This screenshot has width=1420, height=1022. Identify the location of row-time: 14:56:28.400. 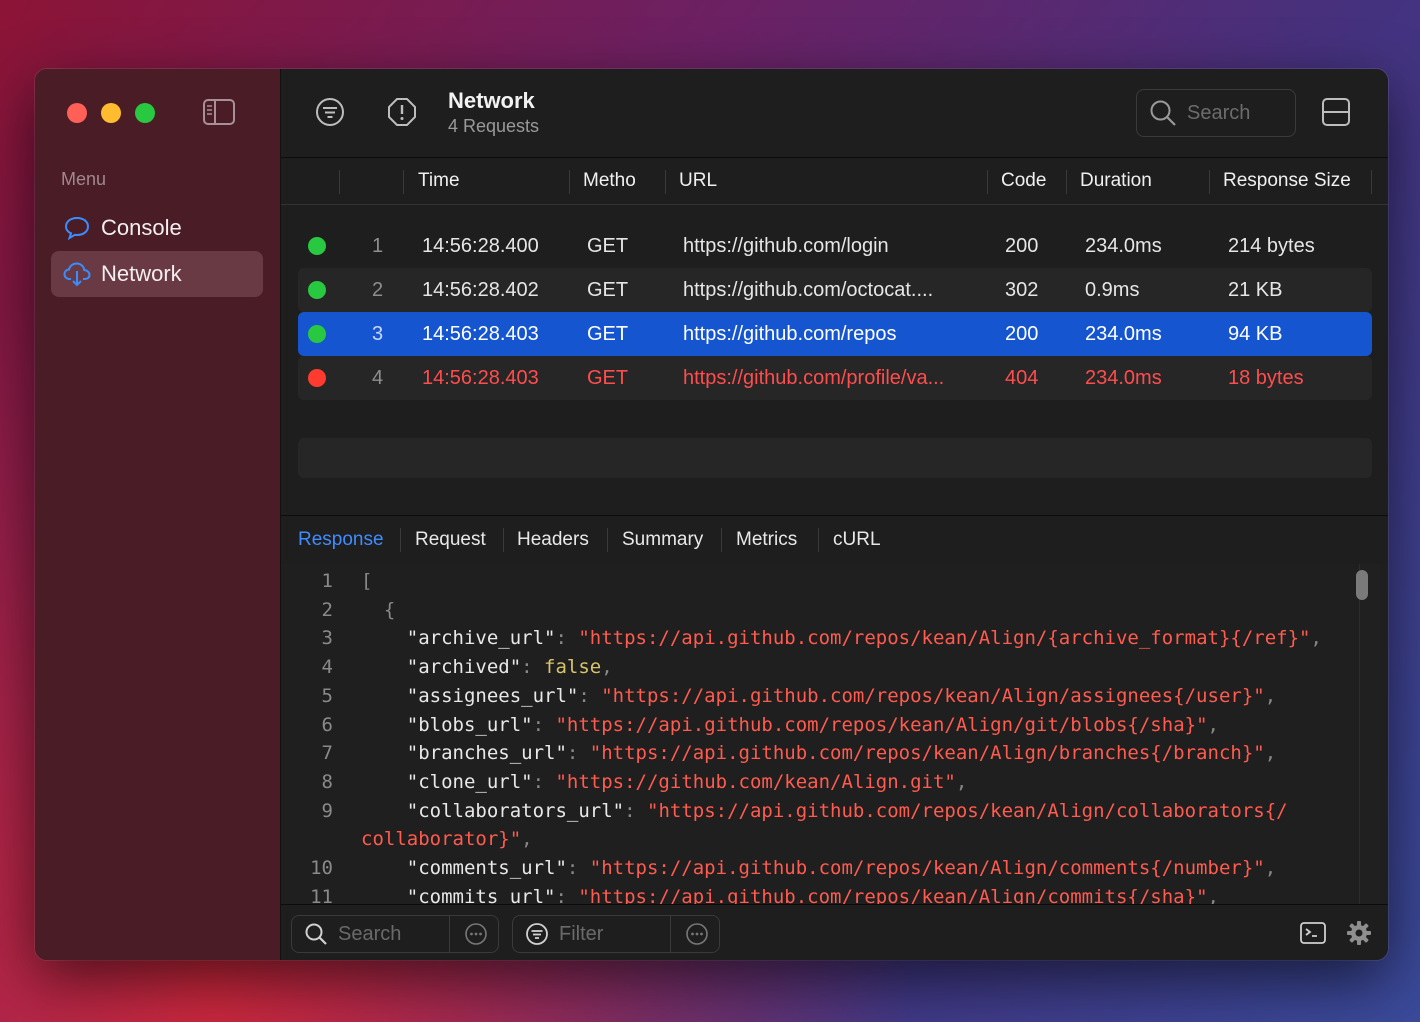
(480, 246).